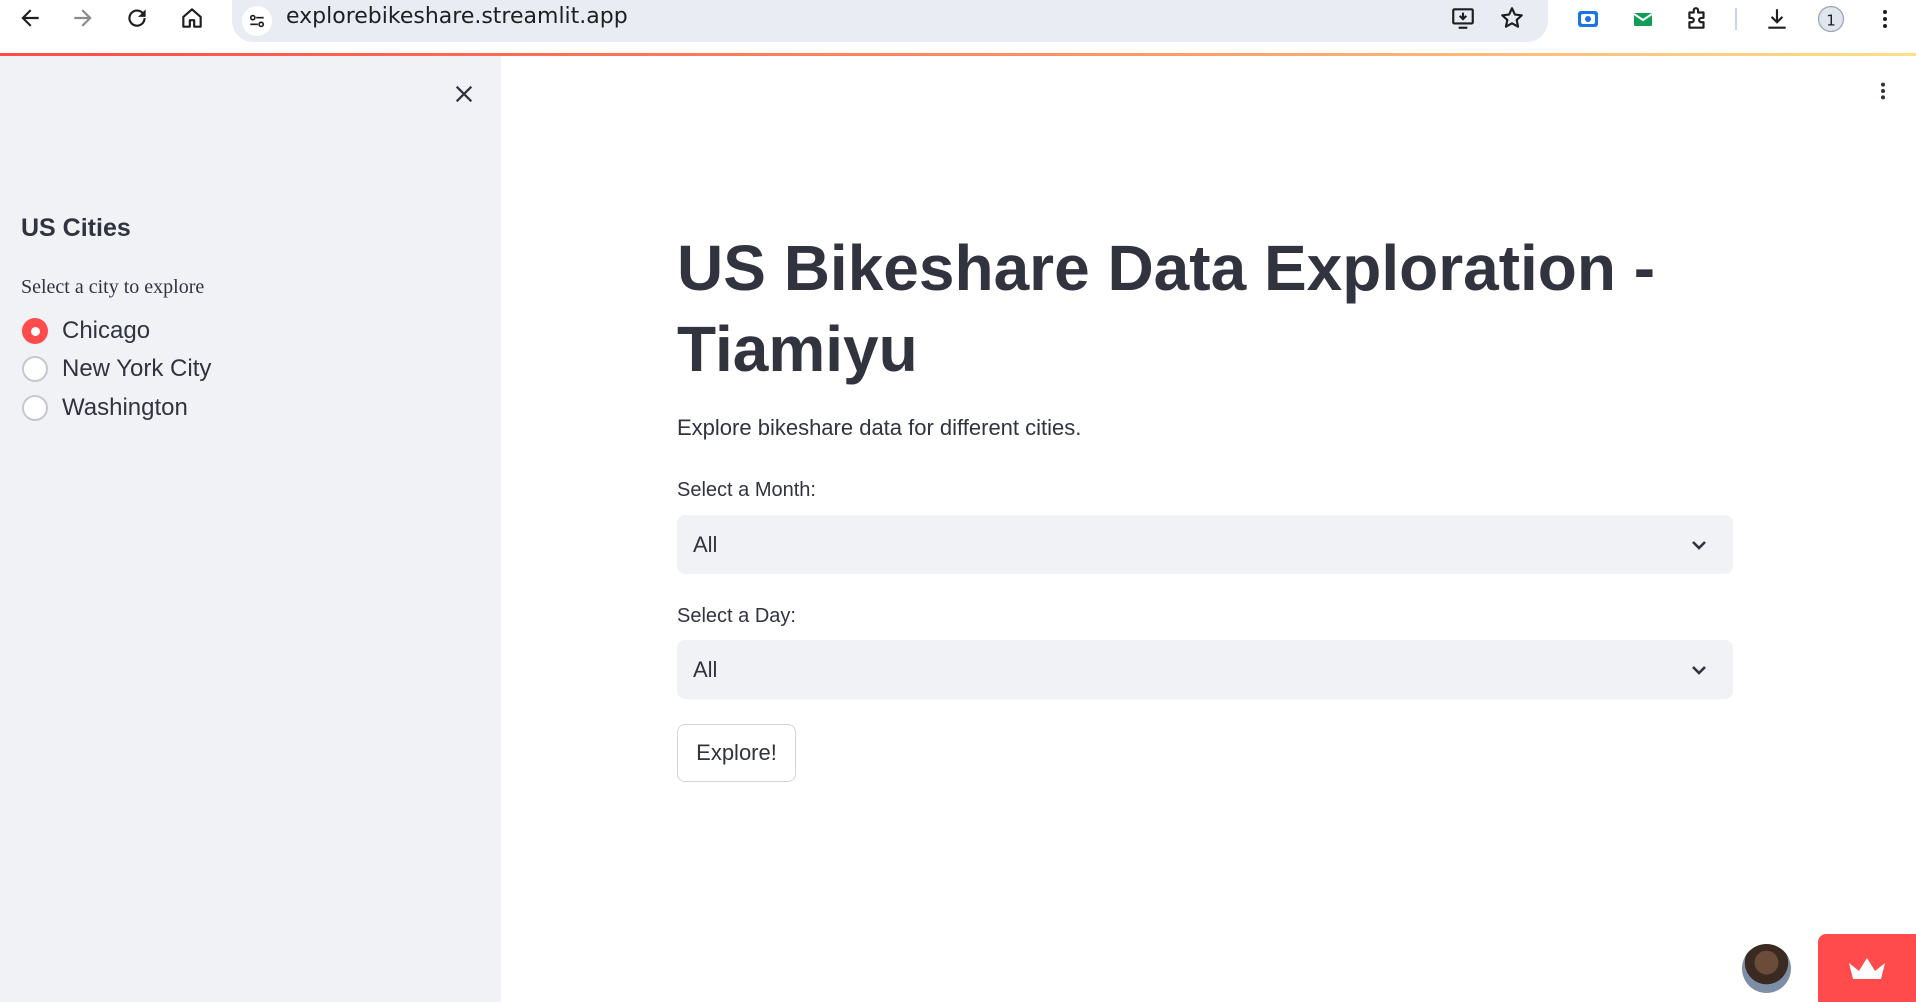 The height and width of the screenshot is (1002, 1916). What do you see at coordinates (736, 616) in the screenshot?
I see `day-select-label: Select a Day:` at bounding box center [736, 616].